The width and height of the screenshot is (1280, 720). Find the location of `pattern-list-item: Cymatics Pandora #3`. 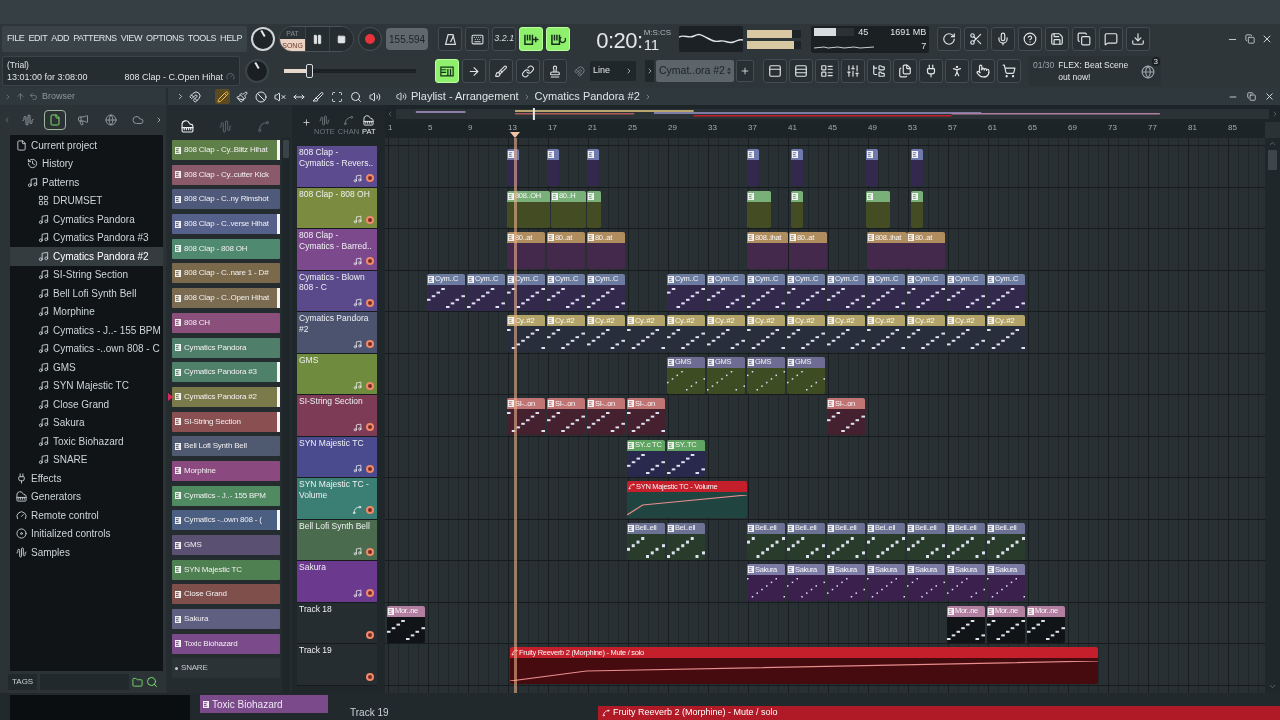

pattern-list-item: Cymatics Pandora #3 is located at coordinates (226, 372).